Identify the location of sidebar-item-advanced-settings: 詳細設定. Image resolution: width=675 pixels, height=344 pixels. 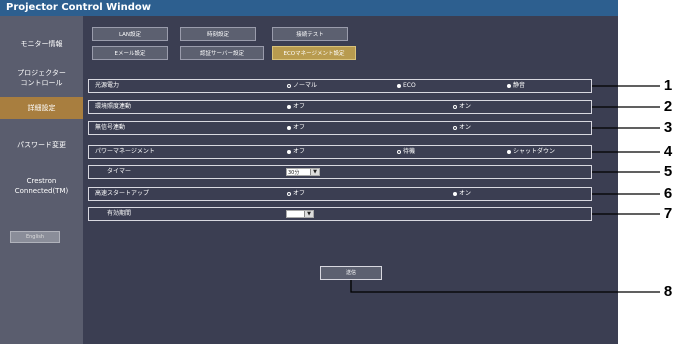
(41, 108).